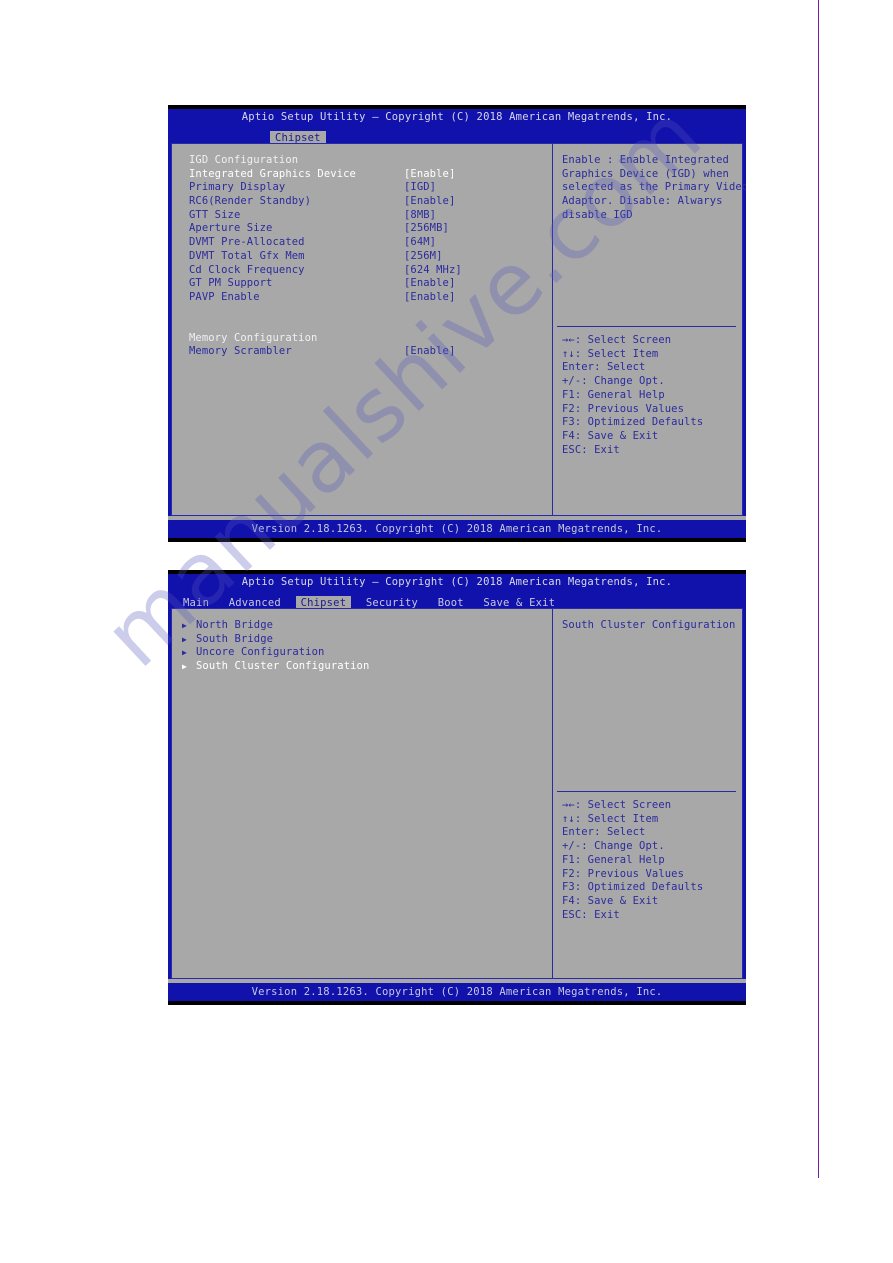  I want to click on row-label: Uncore Configuration, so click(260, 652).